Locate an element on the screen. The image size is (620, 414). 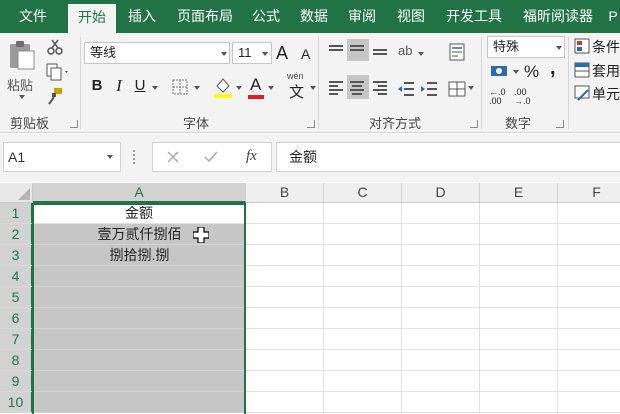
underline-button: U is located at coordinates (140, 87).